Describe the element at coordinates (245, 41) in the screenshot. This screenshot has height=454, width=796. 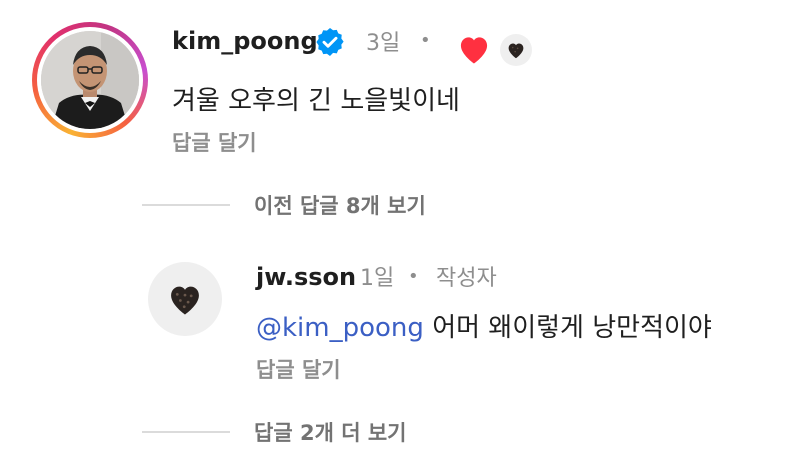
I see `comment-username: kim_poong` at that location.